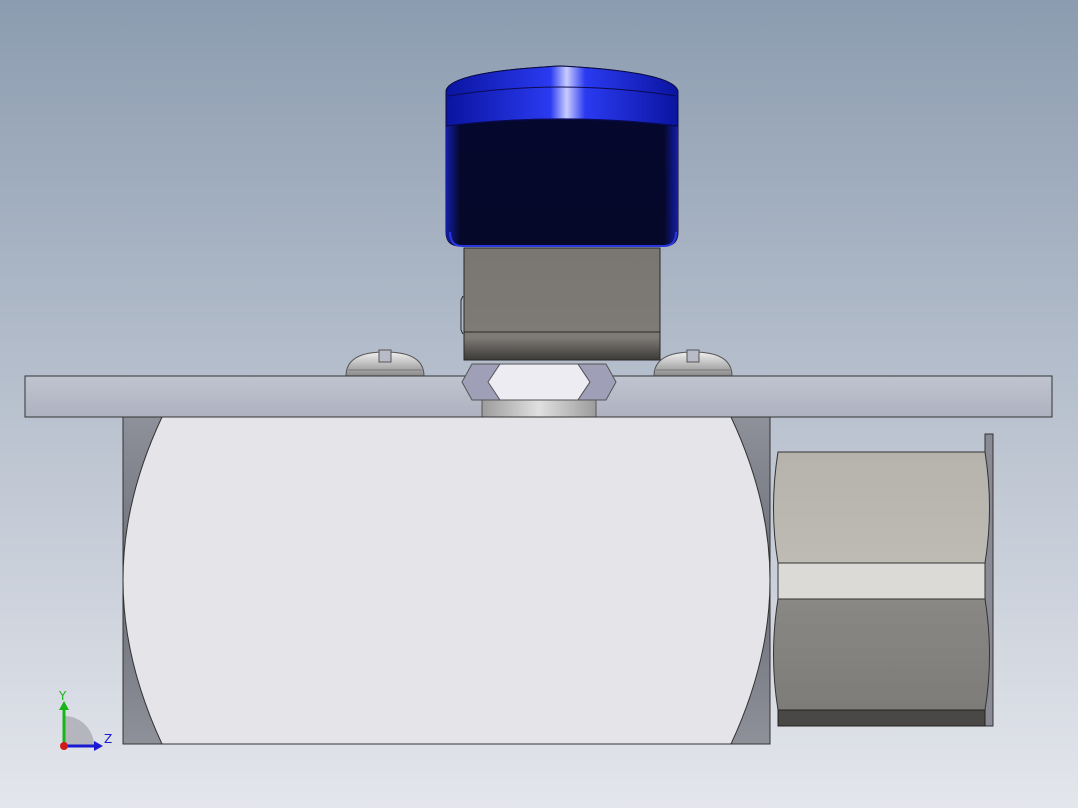 This screenshot has width=1078, height=808. I want to click on panel-nut-center-flat, so click(539, 382).